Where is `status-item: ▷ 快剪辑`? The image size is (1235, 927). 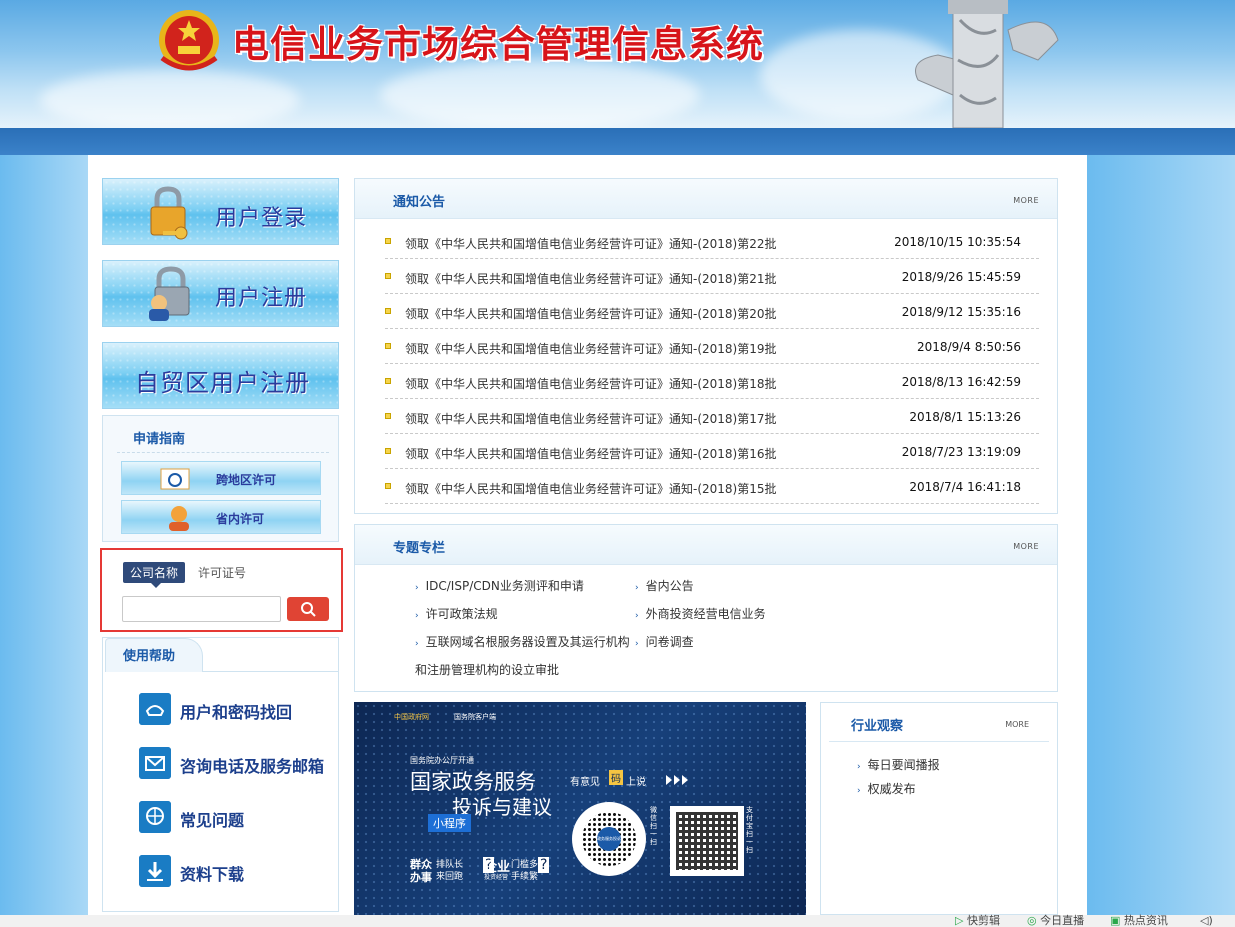
status-item: ▷ 快剪辑 is located at coordinates (977, 921).